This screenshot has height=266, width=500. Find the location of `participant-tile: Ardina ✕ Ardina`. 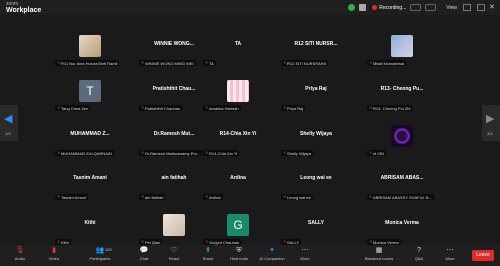

participant-tile: Ardina ✕ Ardina is located at coordinates (238, 183).